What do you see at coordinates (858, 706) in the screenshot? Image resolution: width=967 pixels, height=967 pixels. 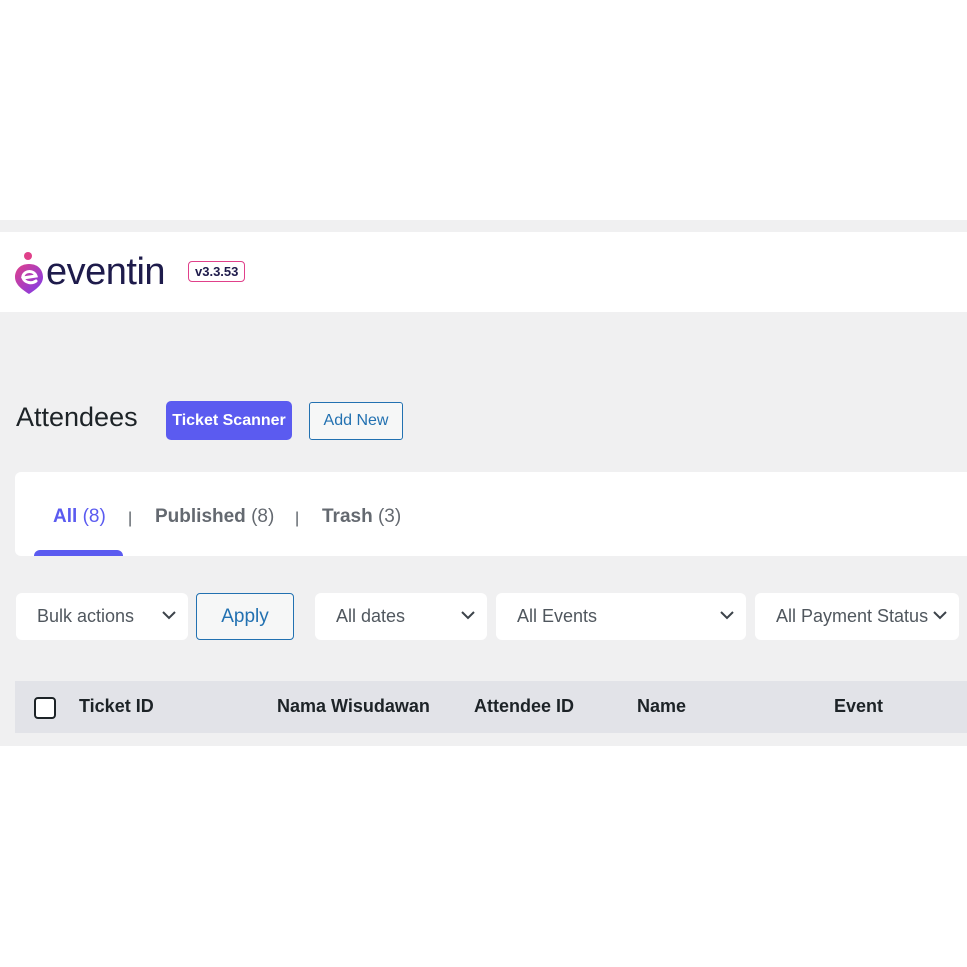 I see `column-header-event: Event` at bounding box center [858, 706].